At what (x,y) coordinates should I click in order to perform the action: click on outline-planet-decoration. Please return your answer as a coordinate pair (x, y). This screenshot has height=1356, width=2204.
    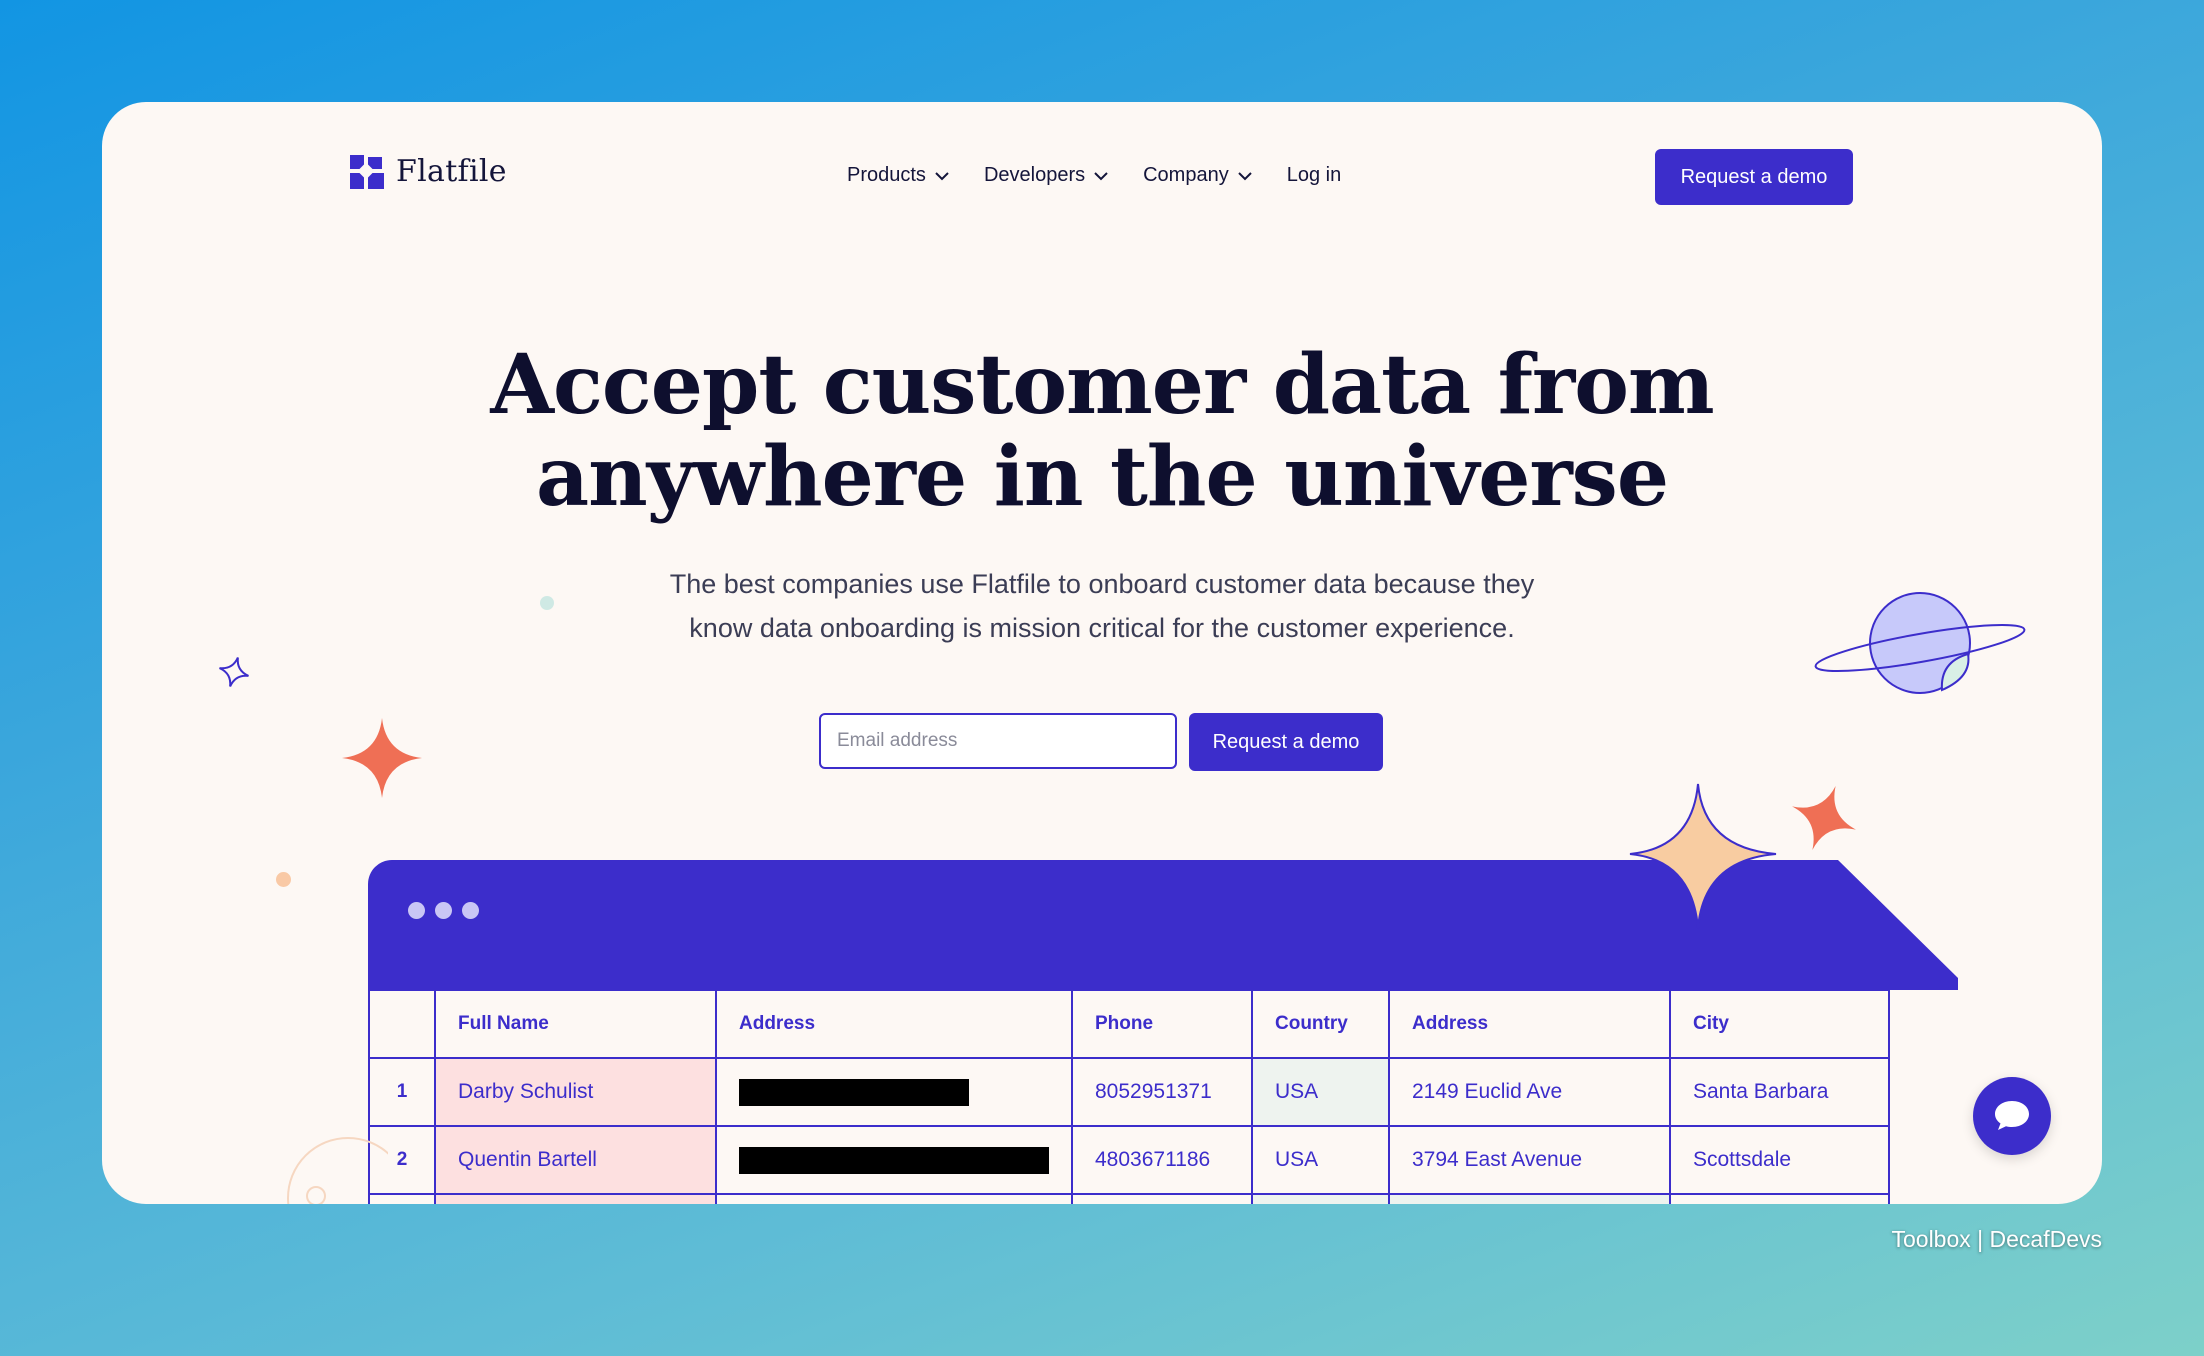
    Looking at the image, I should click on (337, 1170).